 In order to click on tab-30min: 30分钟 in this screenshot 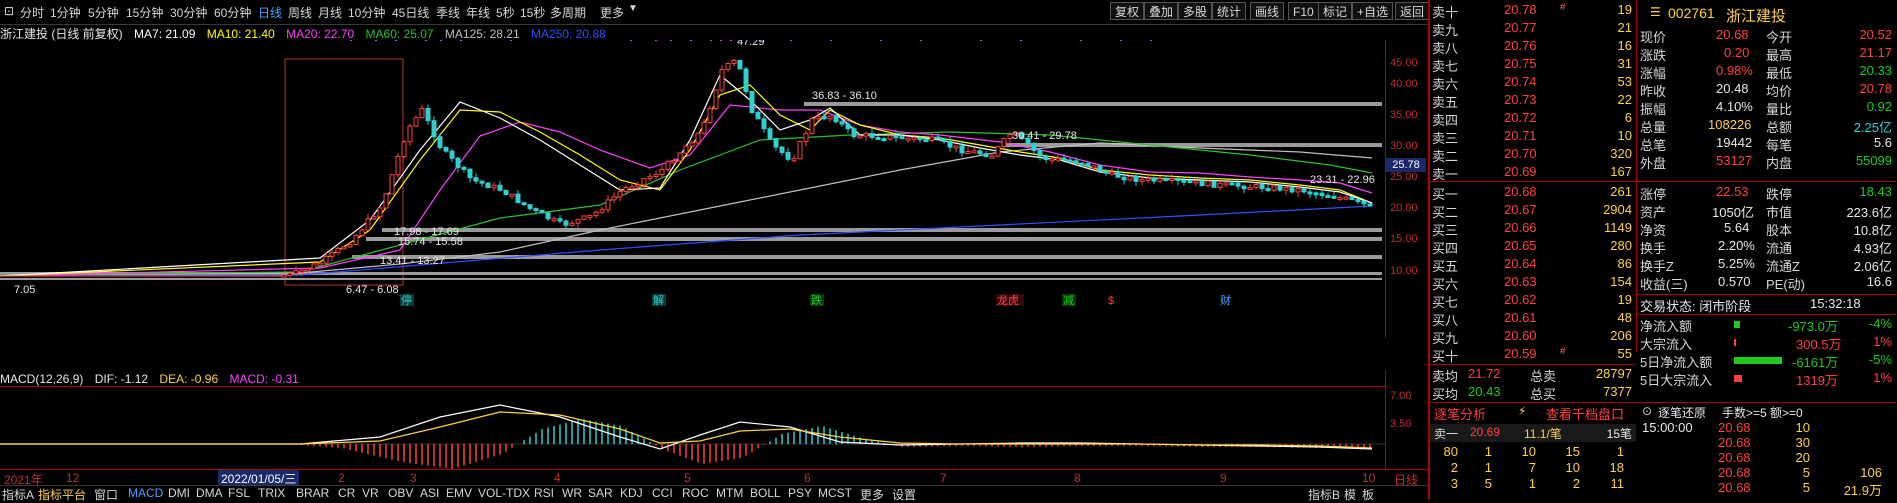, I will do `click(188, 12)`.